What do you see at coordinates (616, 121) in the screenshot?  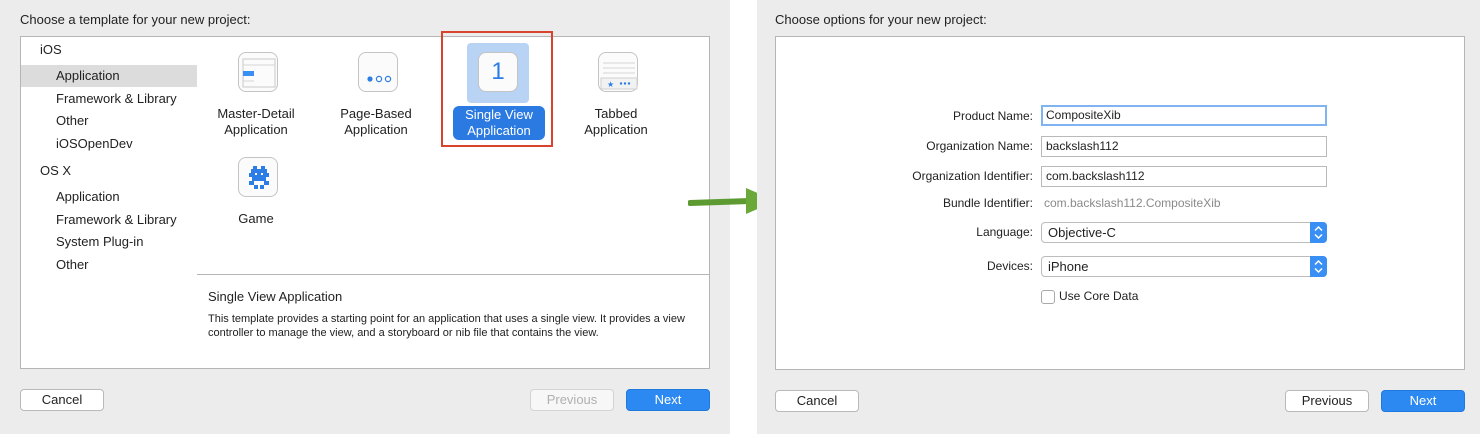 I see `template-label: Tabbed Application` at bounding box center [616, 121].